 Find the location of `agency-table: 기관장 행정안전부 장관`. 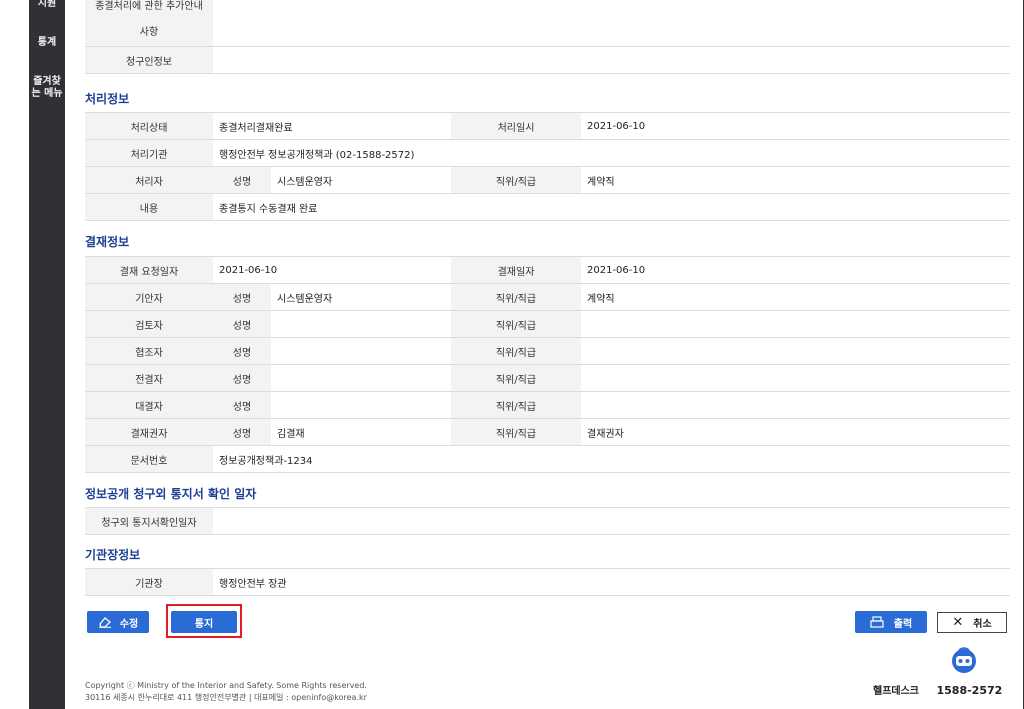

agency-table: 기관장 행정안전부 장관 is located at coordinates (547, 582).